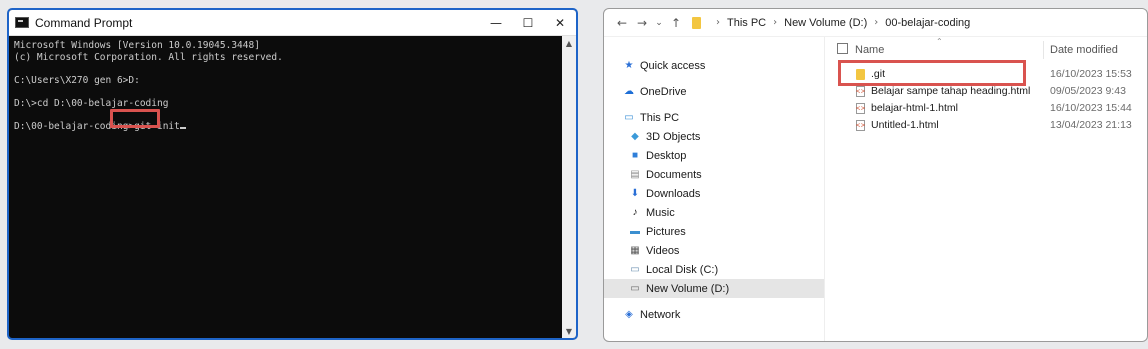  I want to click on cmd-app-icon, so click(22, 22).